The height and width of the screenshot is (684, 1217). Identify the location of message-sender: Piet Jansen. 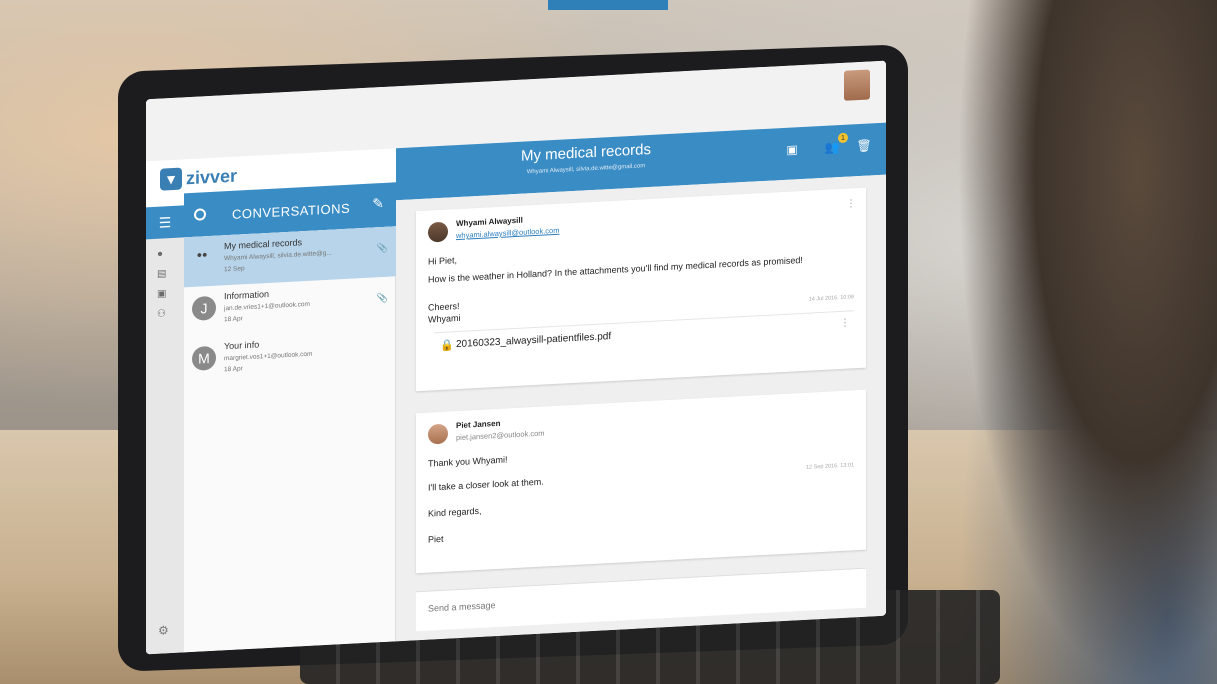
(478, 424).